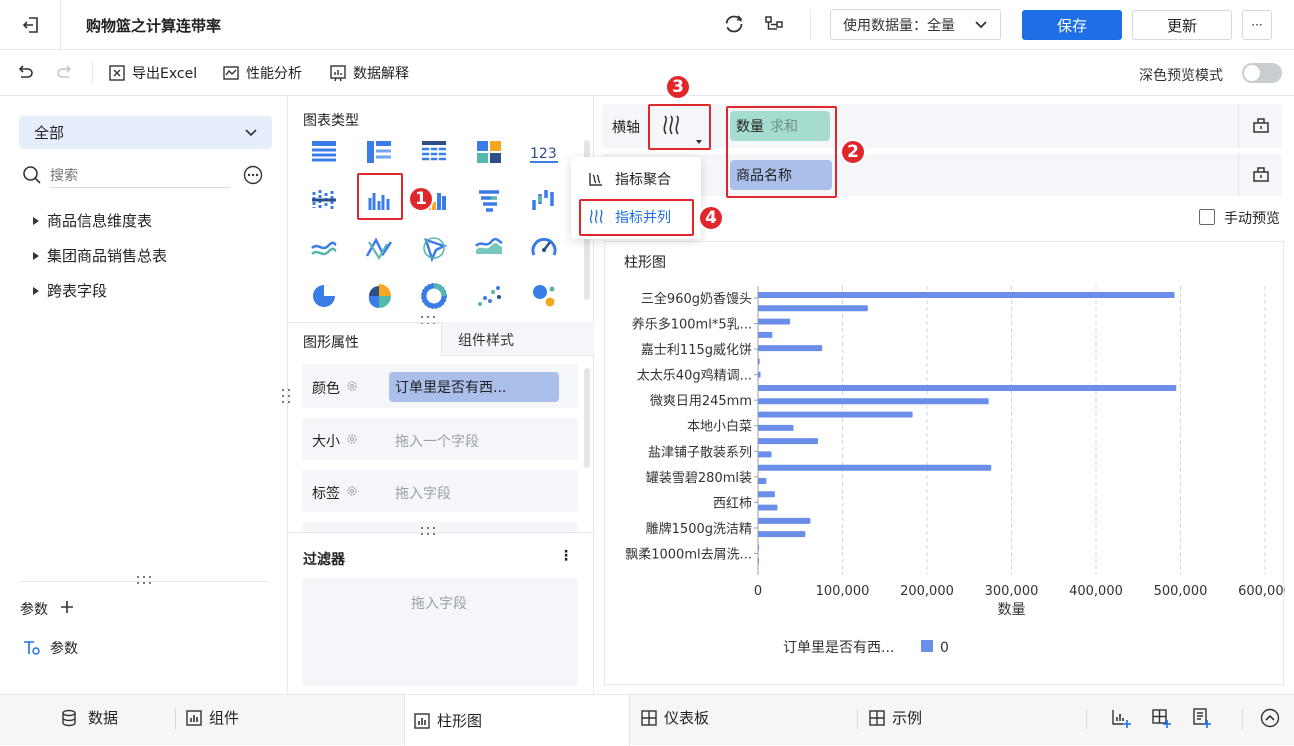  I want to click on add-param-icon, so click(67, 607).